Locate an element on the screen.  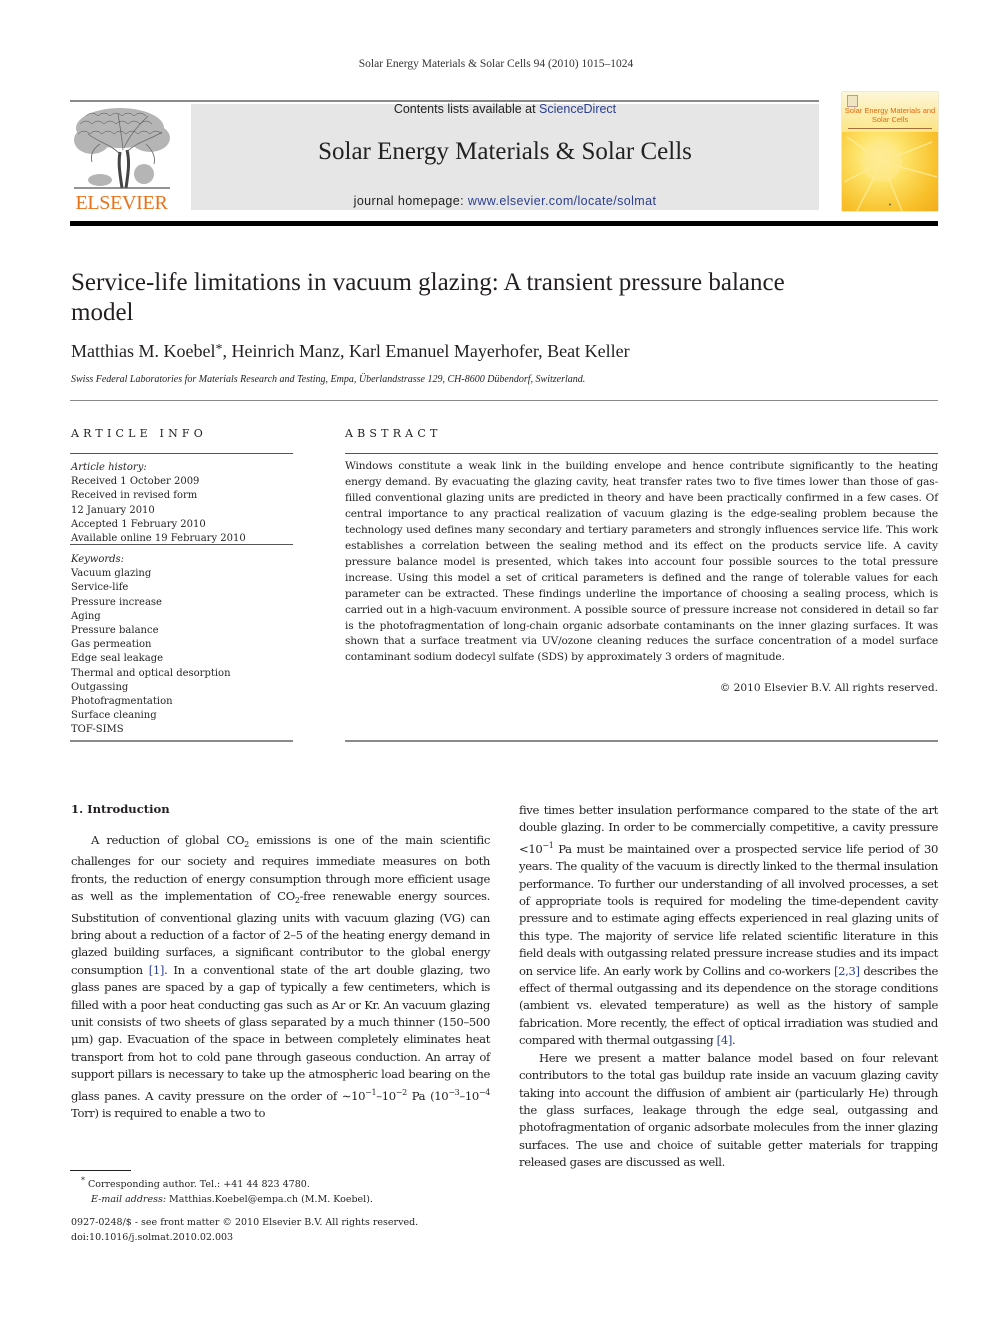
history-entry: Accepted 1 February 2010 is located at coordinates (138, 524).